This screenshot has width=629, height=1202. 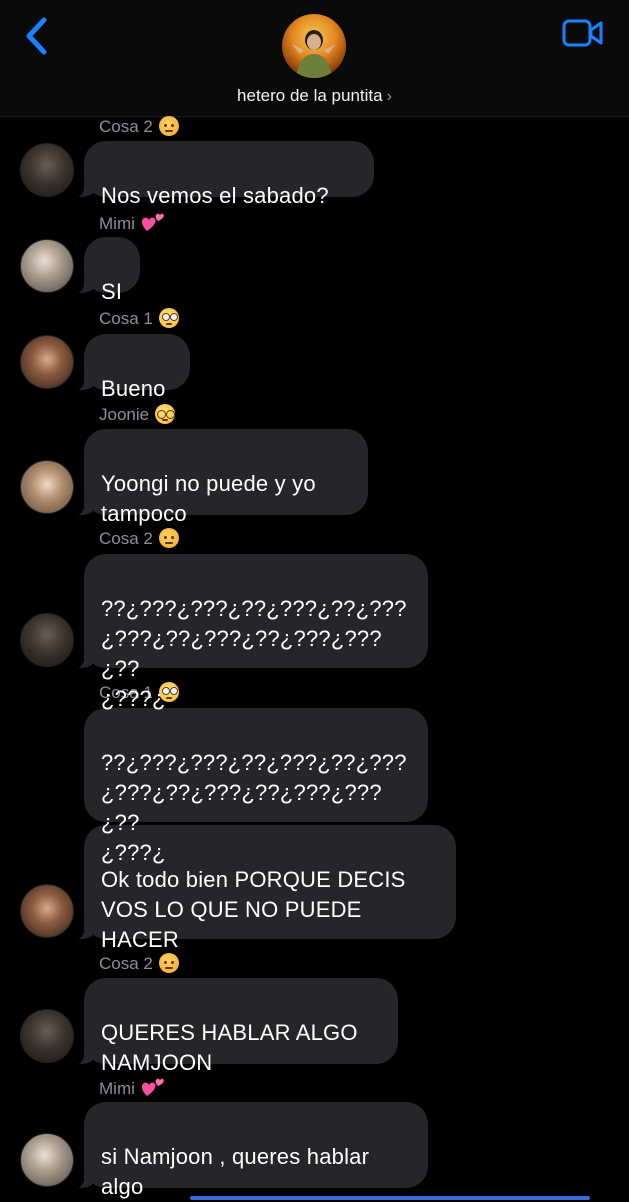 What do you see at coordinates (229, 1047) in the screenshot?
I see `message-text: QUERES HABLAR ALGO NAMJOON` at bounding box center [229, 1047].